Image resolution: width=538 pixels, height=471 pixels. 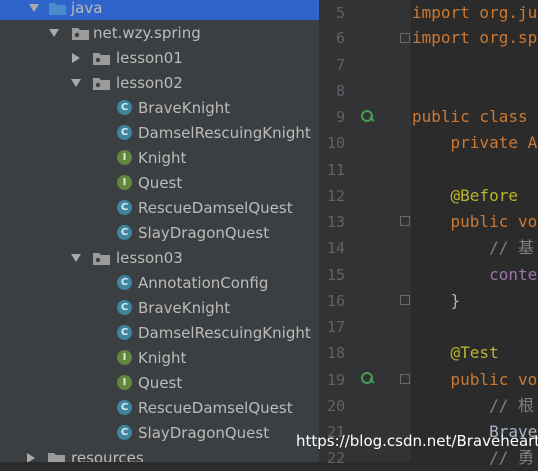 What do you see at coordinates (147, 32) in the screenshot?
I see `tree-item-label: net.wzy.spring` at bounding box center [147, 32].